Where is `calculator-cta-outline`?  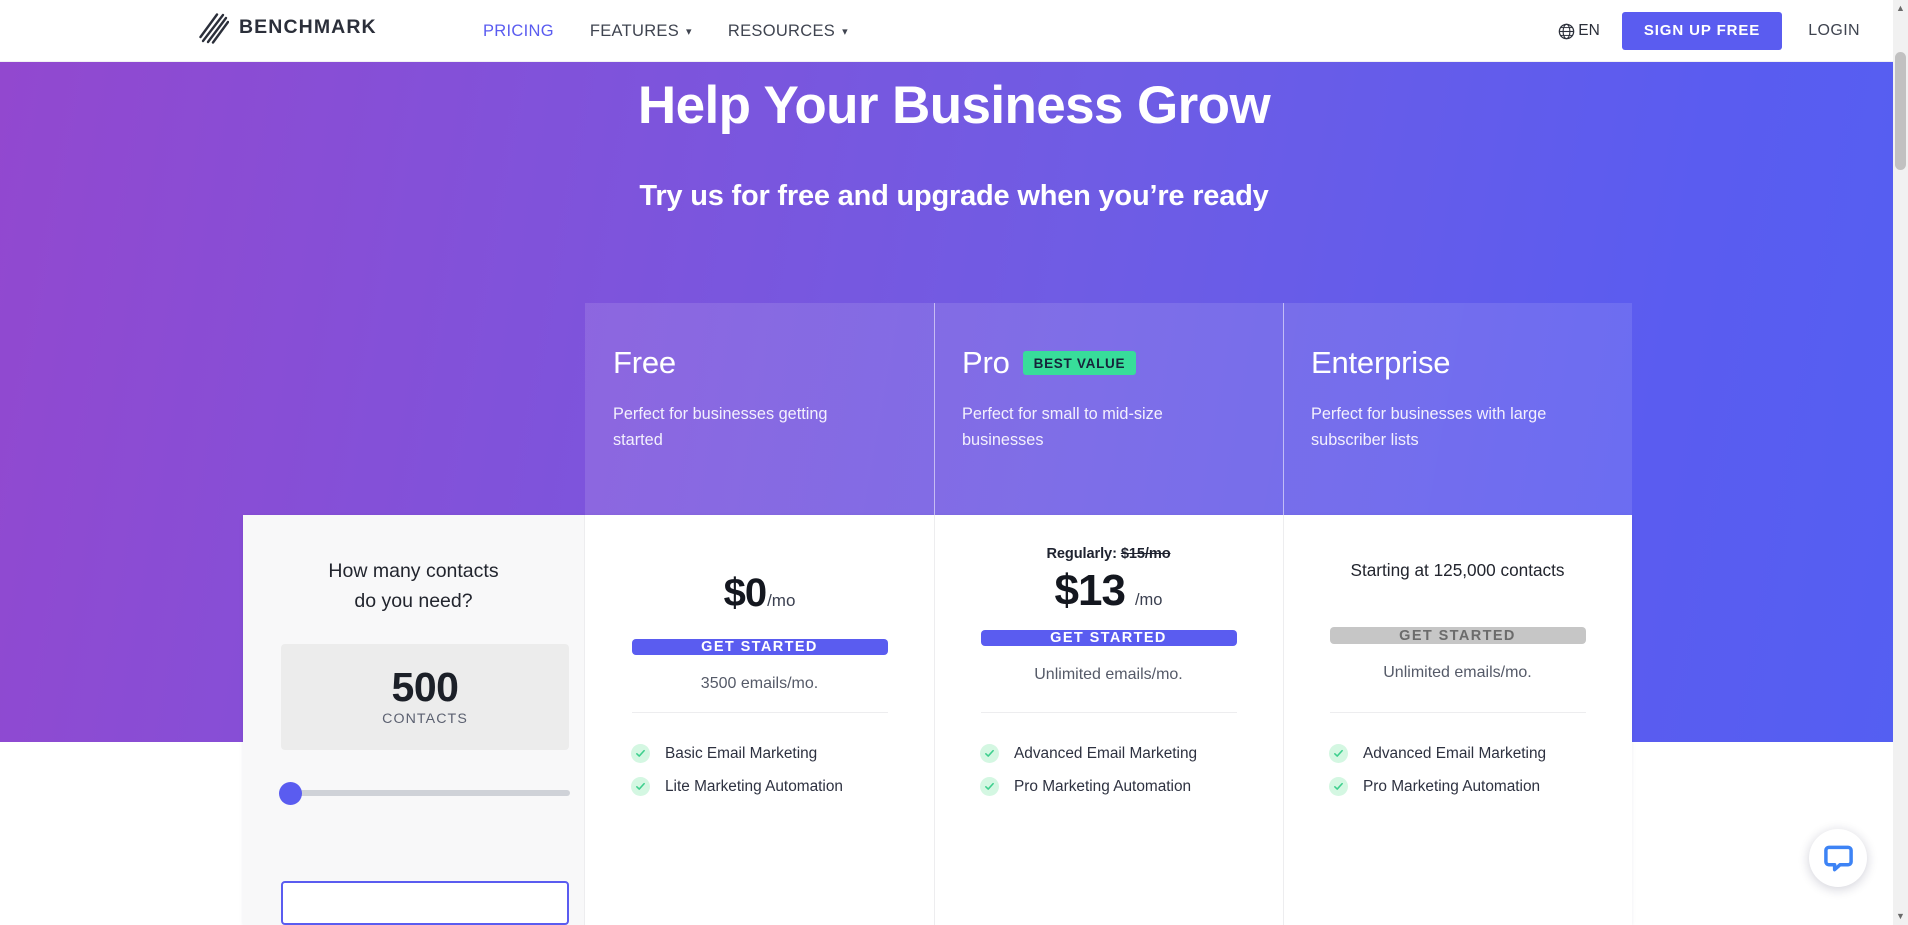 calculator-cta-outline is located at coordinates (425, 903).